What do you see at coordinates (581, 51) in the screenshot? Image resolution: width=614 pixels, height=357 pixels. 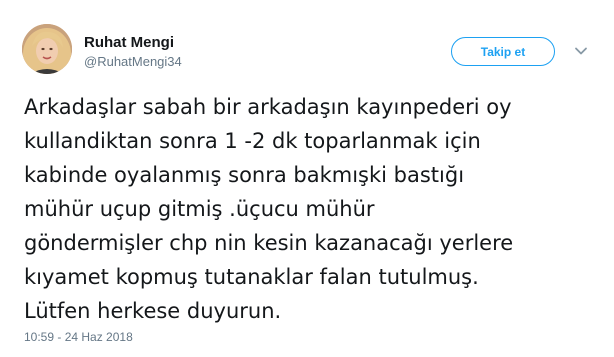 I see `chevron-down-icon` at bounding box center [581, 51].